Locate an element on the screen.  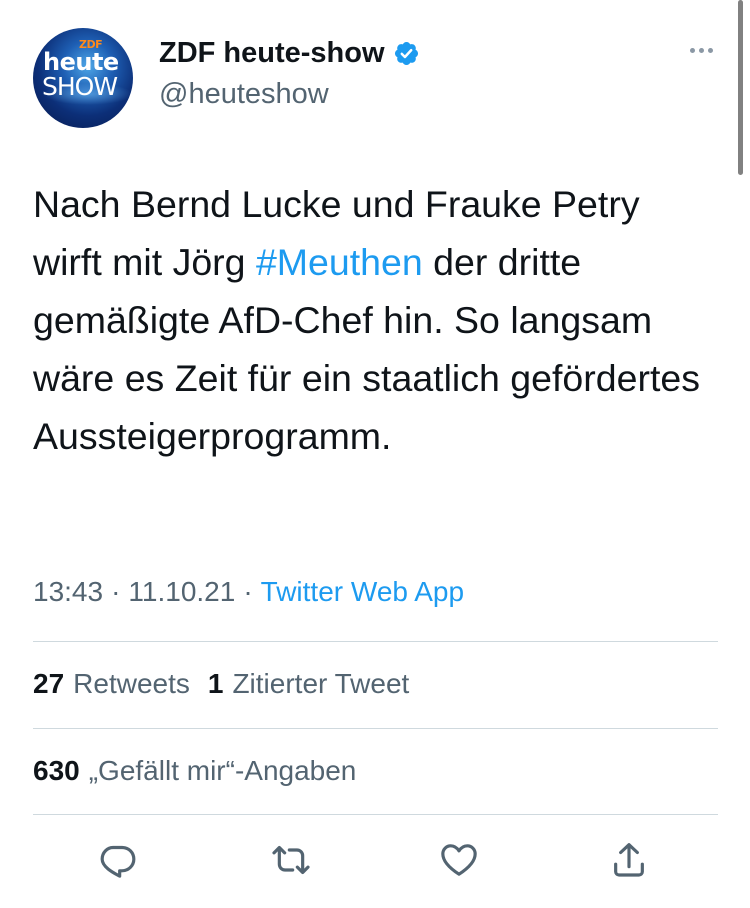
reply-icon is located at coordinates (118, 861).